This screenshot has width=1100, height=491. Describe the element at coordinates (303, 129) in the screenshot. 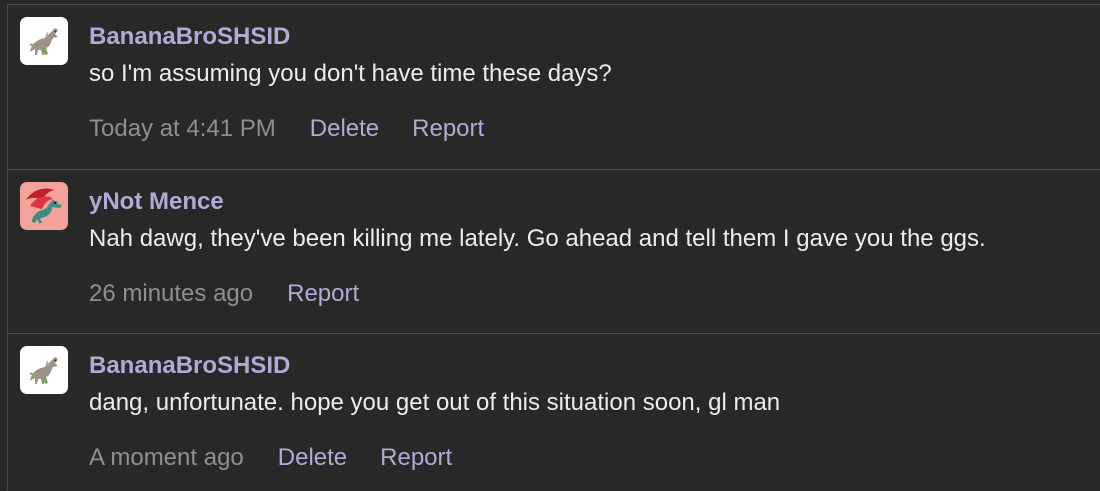

I see `message-meta: Today at 4:41 PM Delete Report` at that location.